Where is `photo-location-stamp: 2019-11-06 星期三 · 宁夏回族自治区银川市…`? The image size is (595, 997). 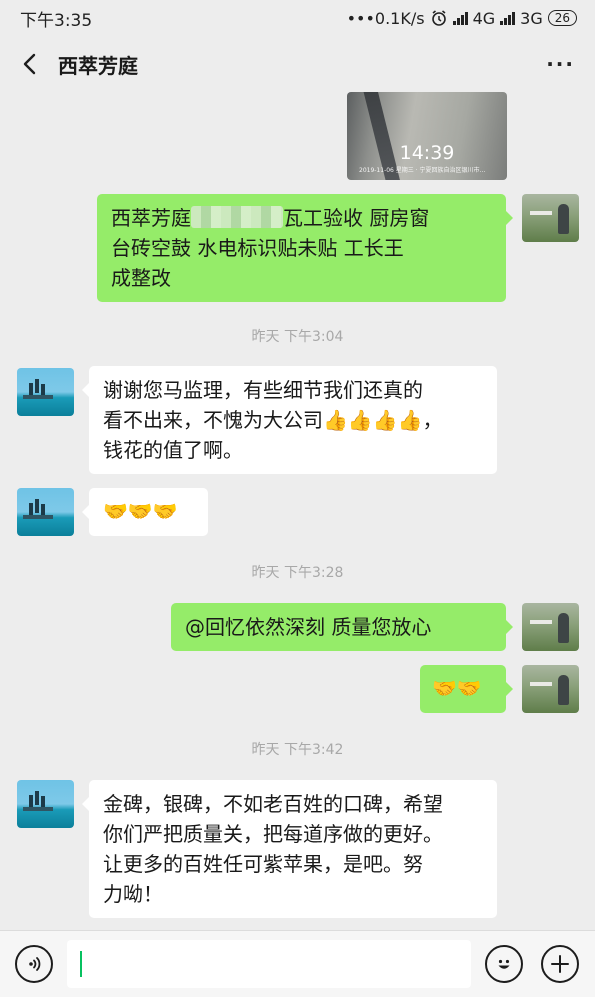
photo-location-stamp: 2019-11-06 星期三 · 宁夏回族自治区银川市… is located at coordinates (422, 170).